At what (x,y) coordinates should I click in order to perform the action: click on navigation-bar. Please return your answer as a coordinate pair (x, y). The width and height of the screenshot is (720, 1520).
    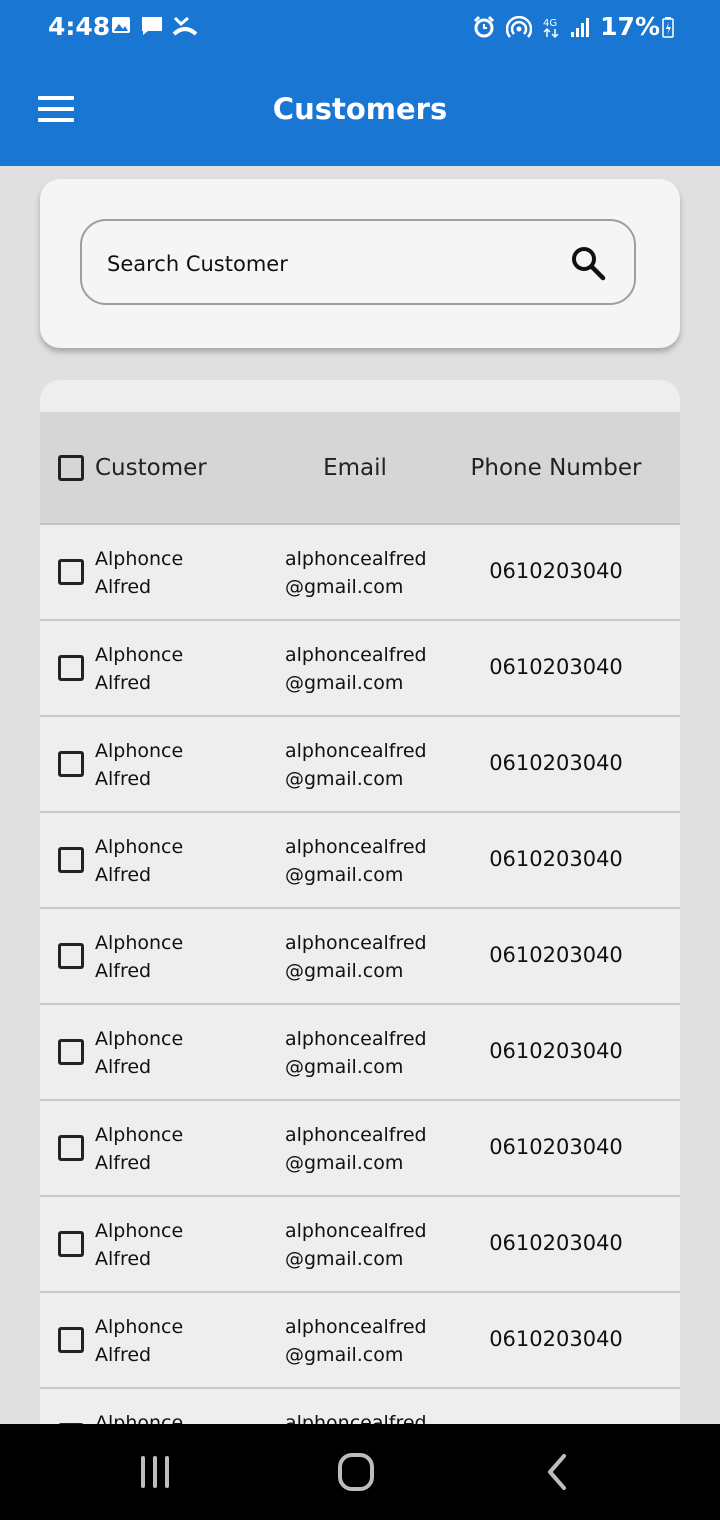
    Looking at the image, I should click on (360, 1472).